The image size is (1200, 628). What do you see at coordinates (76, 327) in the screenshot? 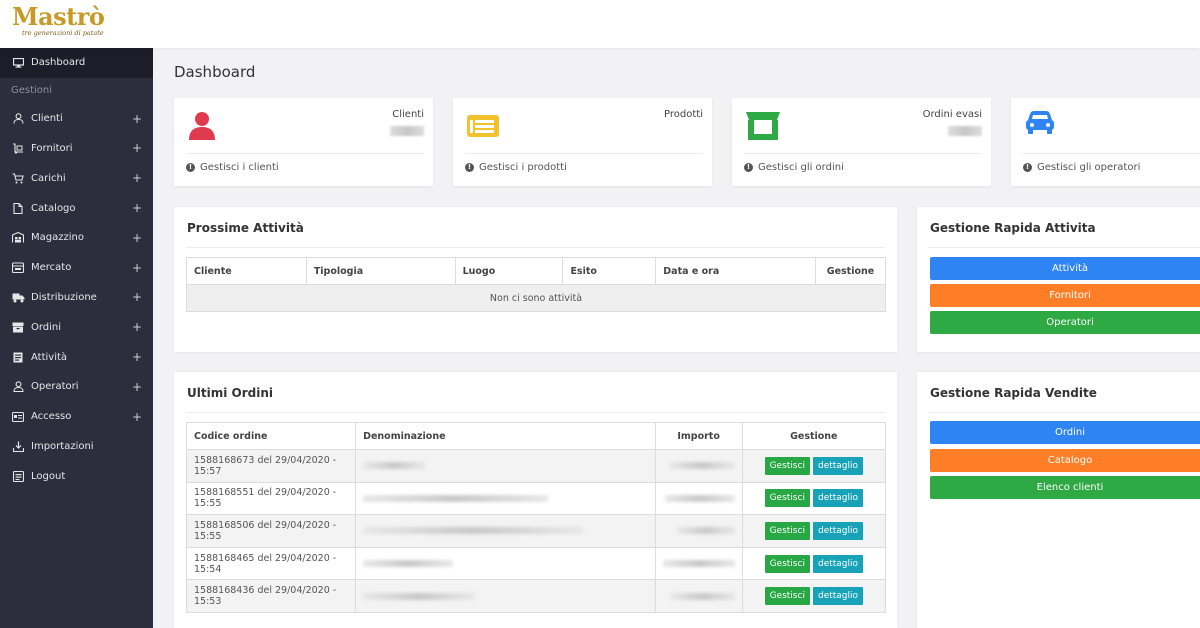
I see `sidebar-item-ordini: Ordini +` at bounding box center [76, 327].